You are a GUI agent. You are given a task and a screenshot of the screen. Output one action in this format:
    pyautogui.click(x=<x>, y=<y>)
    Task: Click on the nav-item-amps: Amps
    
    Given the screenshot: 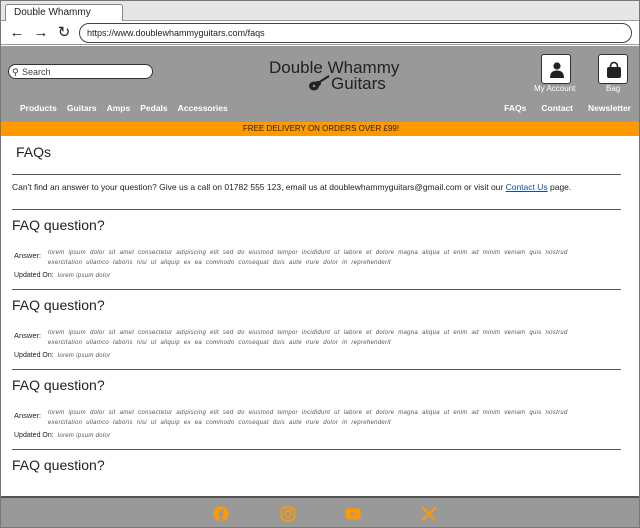 What is the action you would take?
    pyautogui.click(x=119, y=110)
    